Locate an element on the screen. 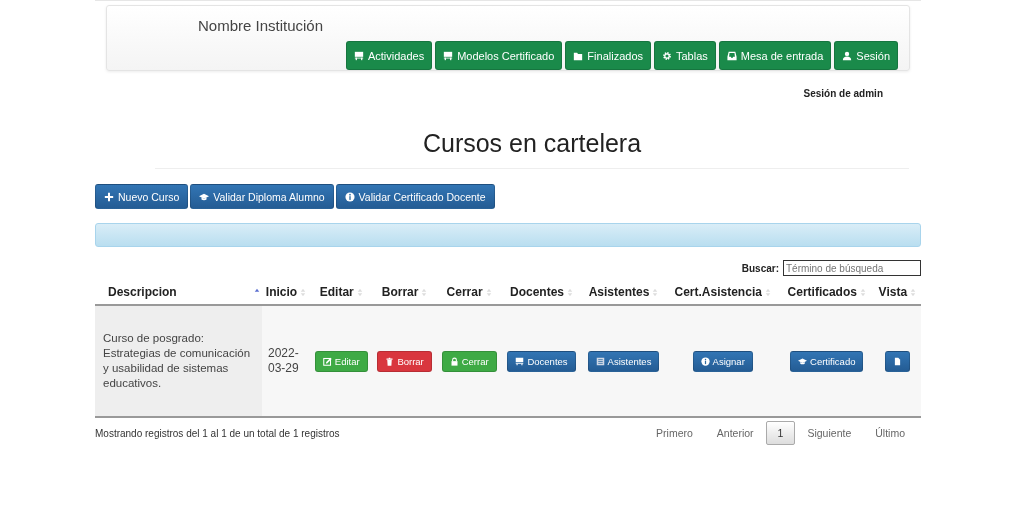 This screenshot has width=1024, height=516. edit-icon is located at coordinates (327, 361).